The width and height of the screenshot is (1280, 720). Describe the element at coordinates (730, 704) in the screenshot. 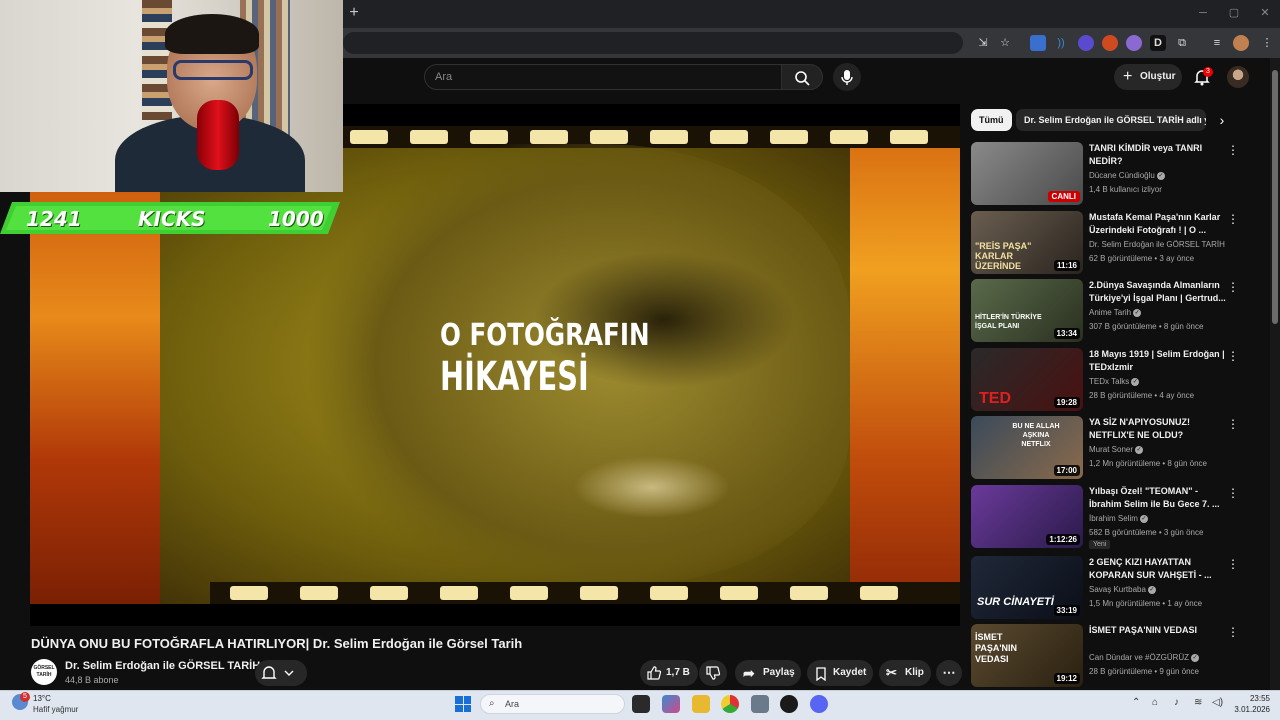

I see `chrome-icon` at that location.